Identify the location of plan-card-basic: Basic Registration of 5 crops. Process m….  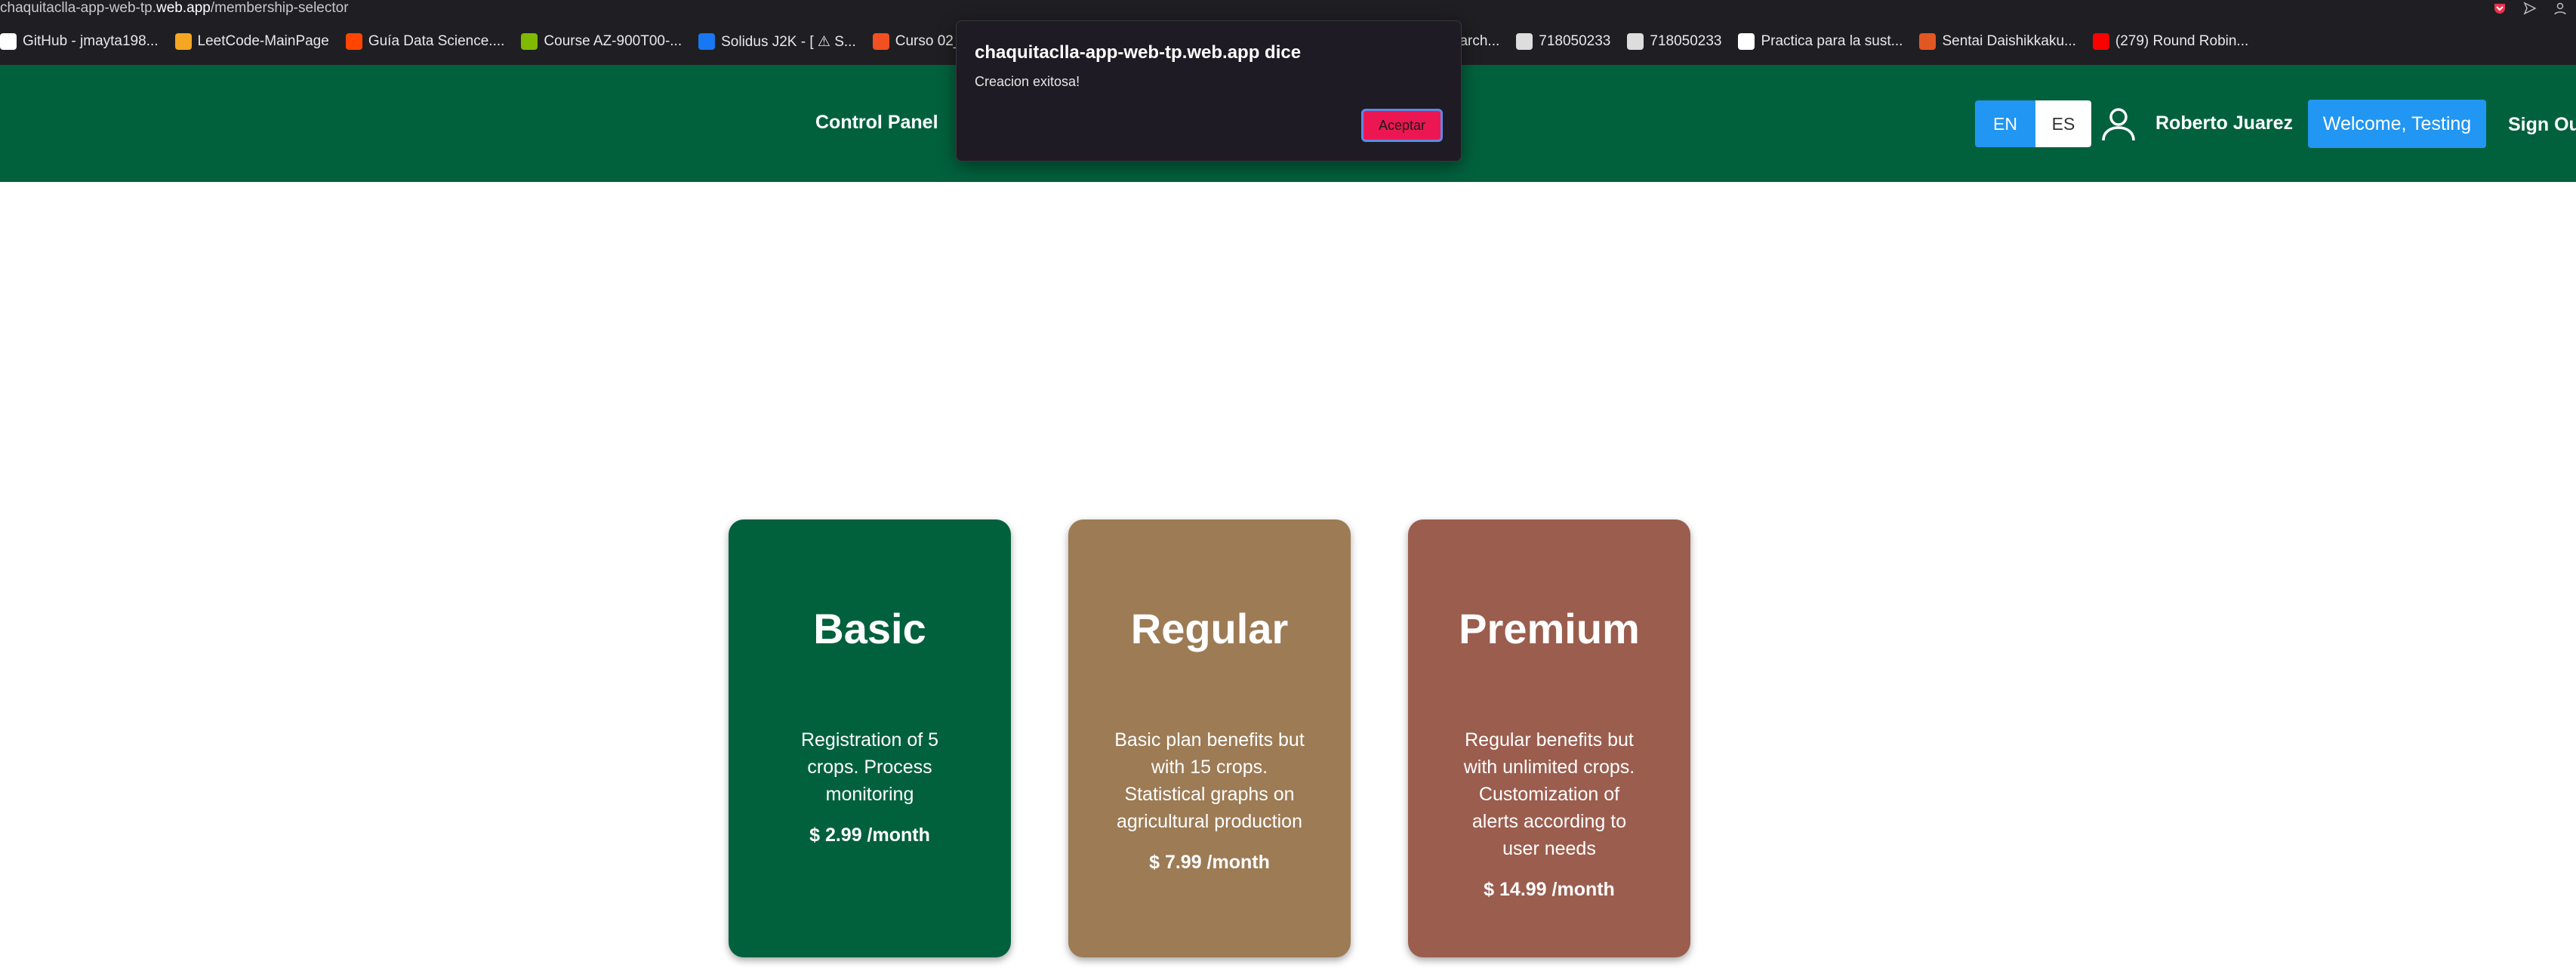
(870, 738).